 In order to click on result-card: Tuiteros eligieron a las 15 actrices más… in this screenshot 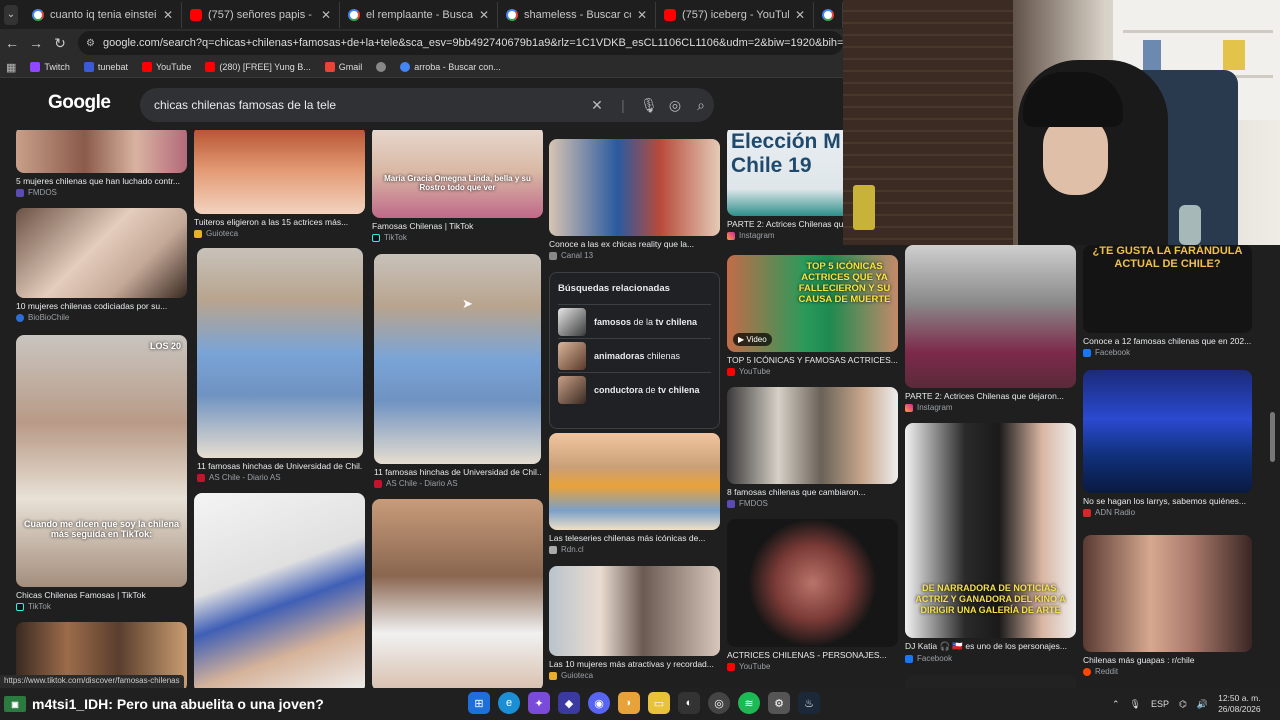, I will do `click(279, 184)`.